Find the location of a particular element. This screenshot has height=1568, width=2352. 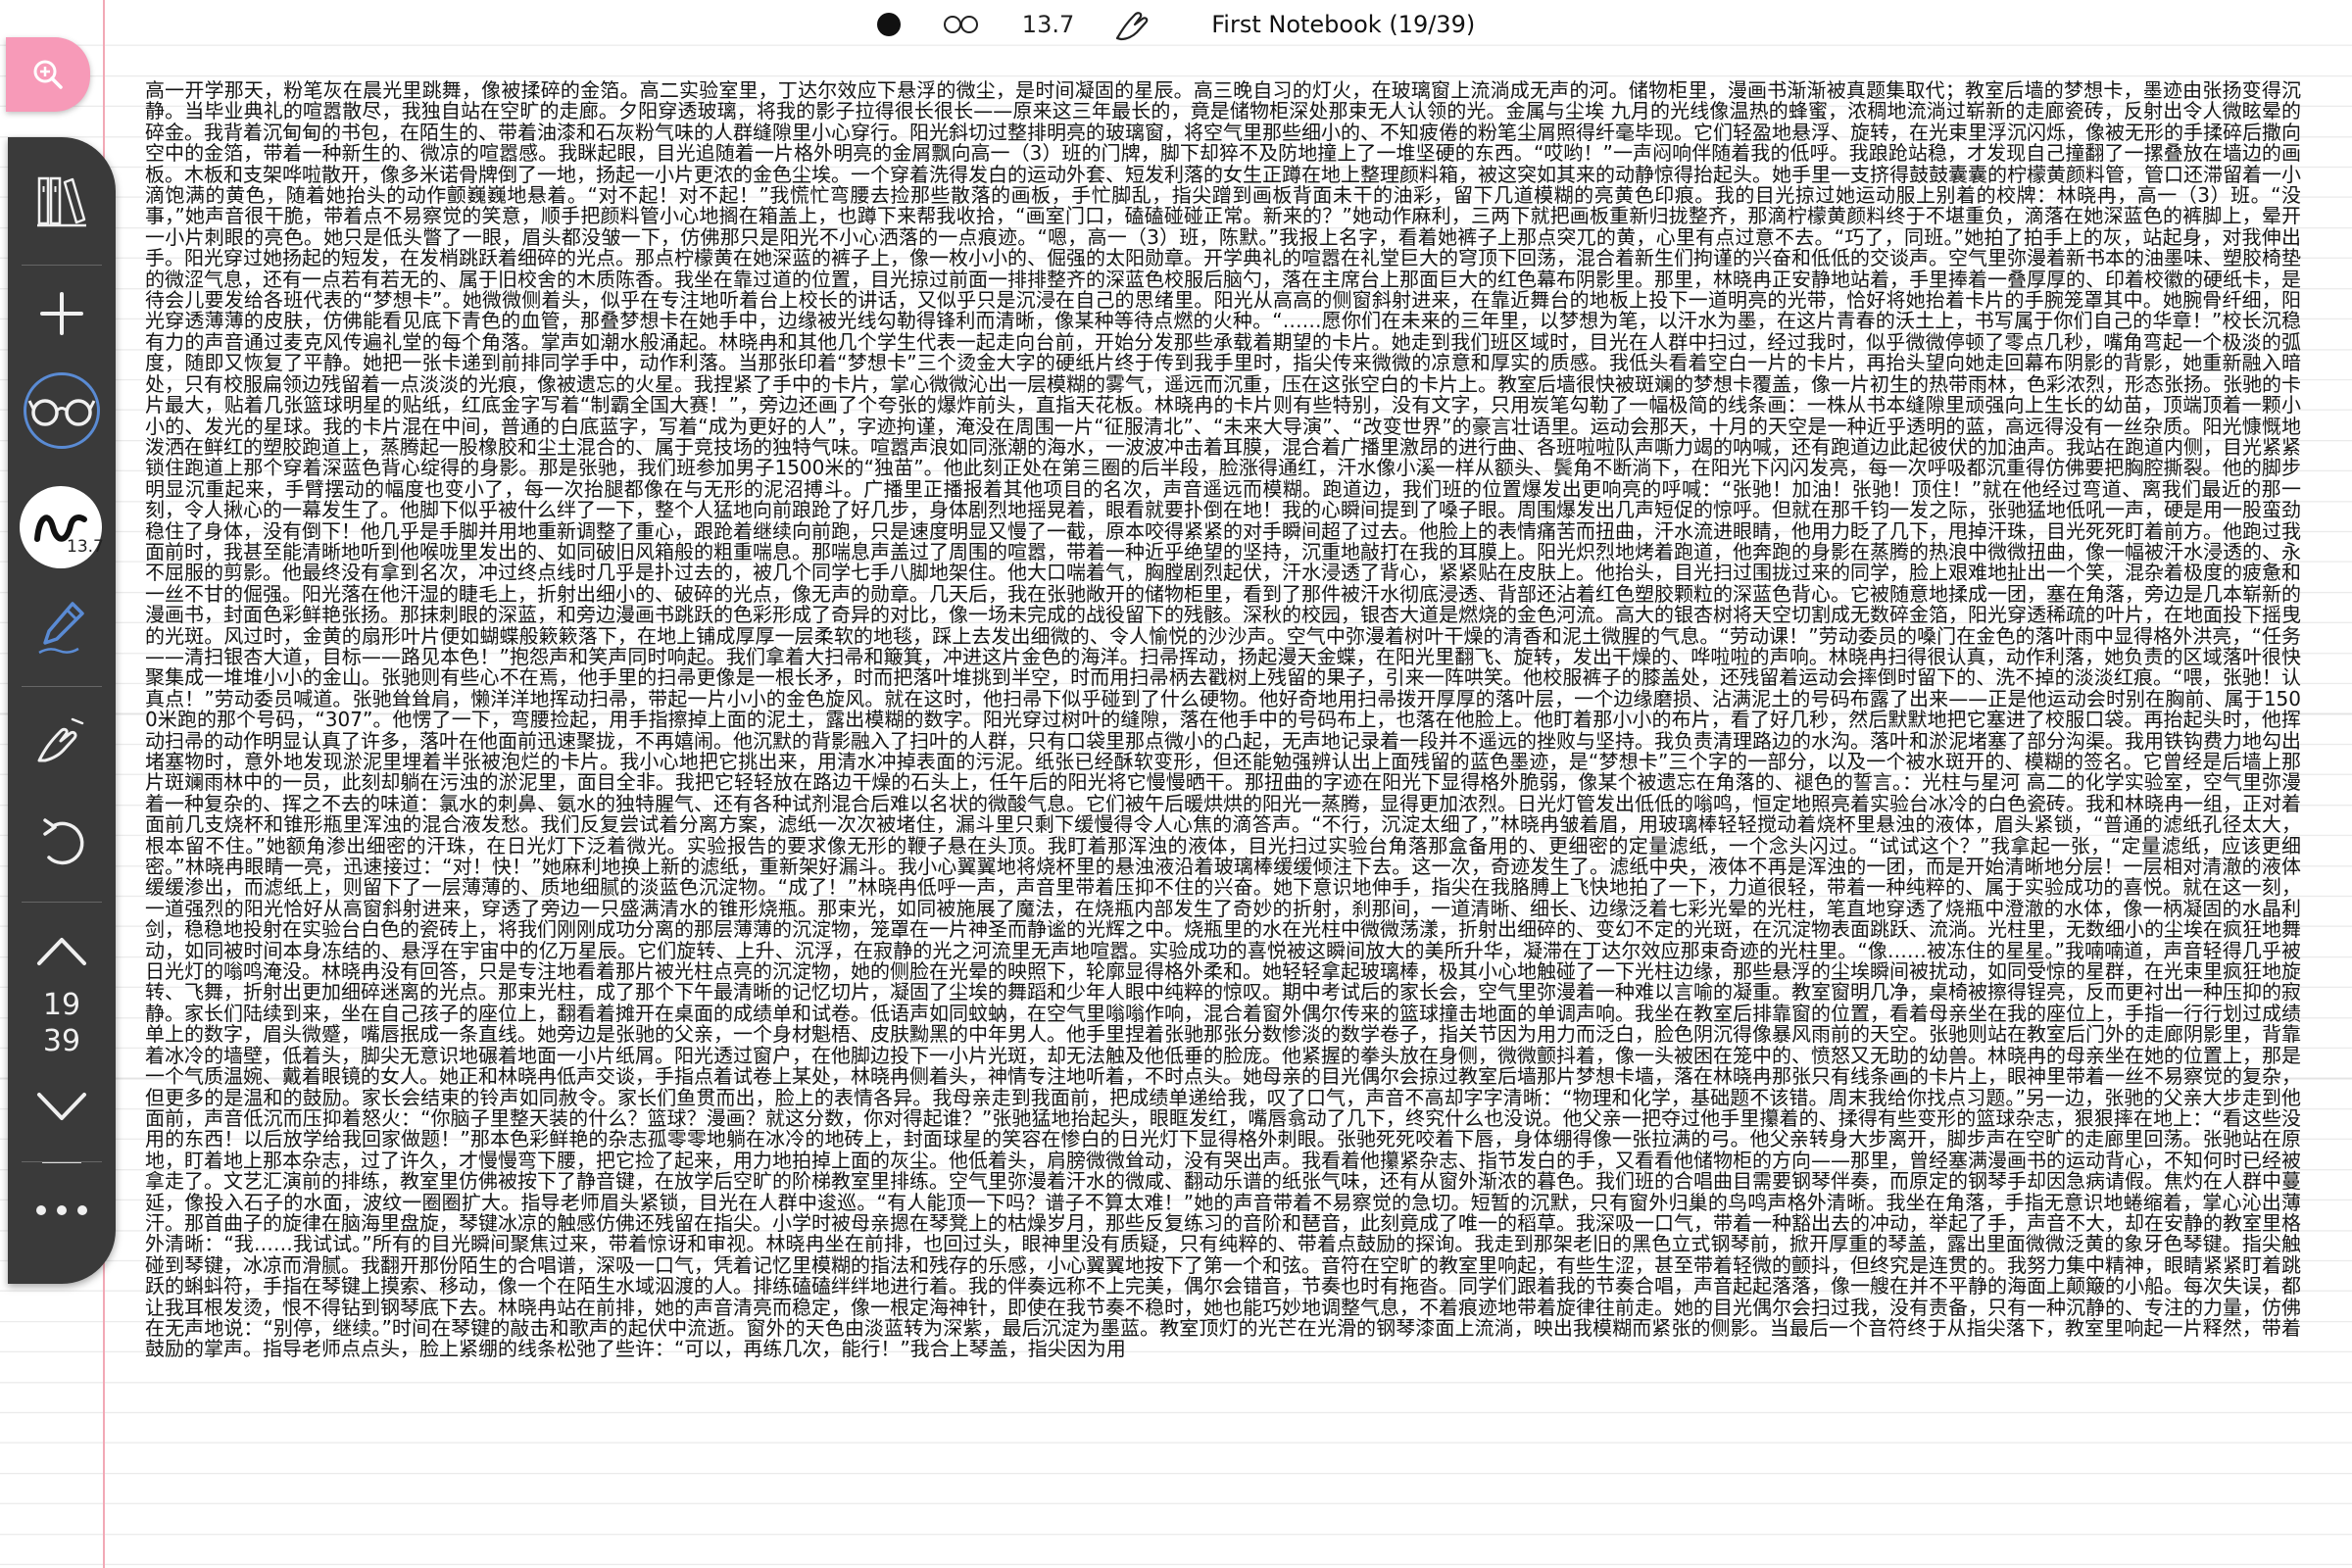

filled-circle-icon is located at coordinates (888, 24).